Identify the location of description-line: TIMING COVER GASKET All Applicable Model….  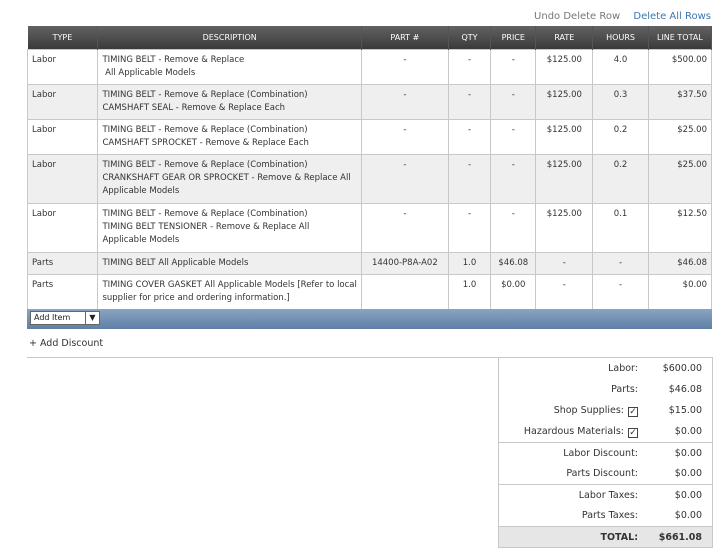
(229, 284).